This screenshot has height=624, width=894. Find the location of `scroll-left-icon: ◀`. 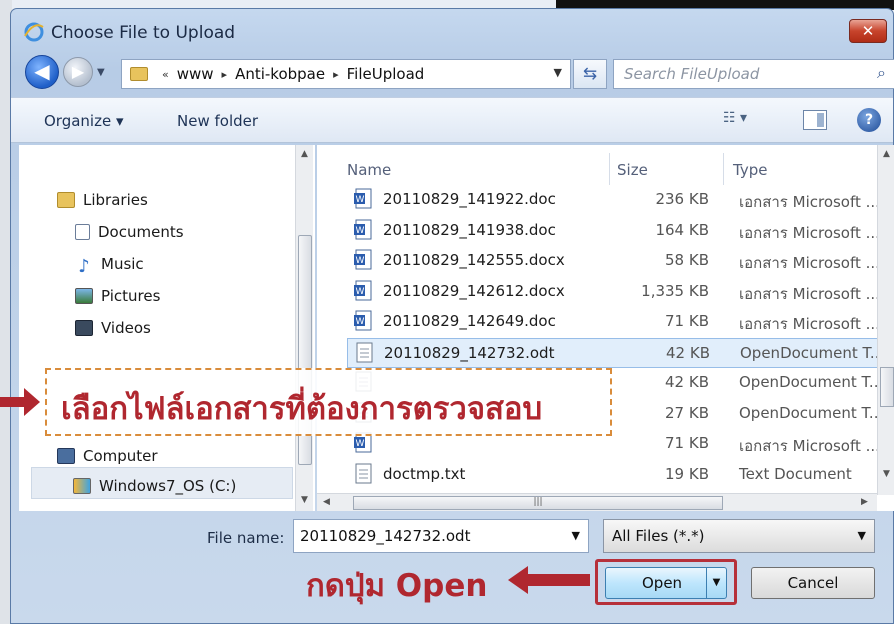

scroll-left-icon: ◀ is located at coordinates (326, 502).